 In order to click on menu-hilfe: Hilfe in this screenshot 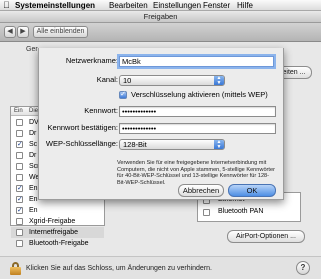, I will do `click(245, 5)`.